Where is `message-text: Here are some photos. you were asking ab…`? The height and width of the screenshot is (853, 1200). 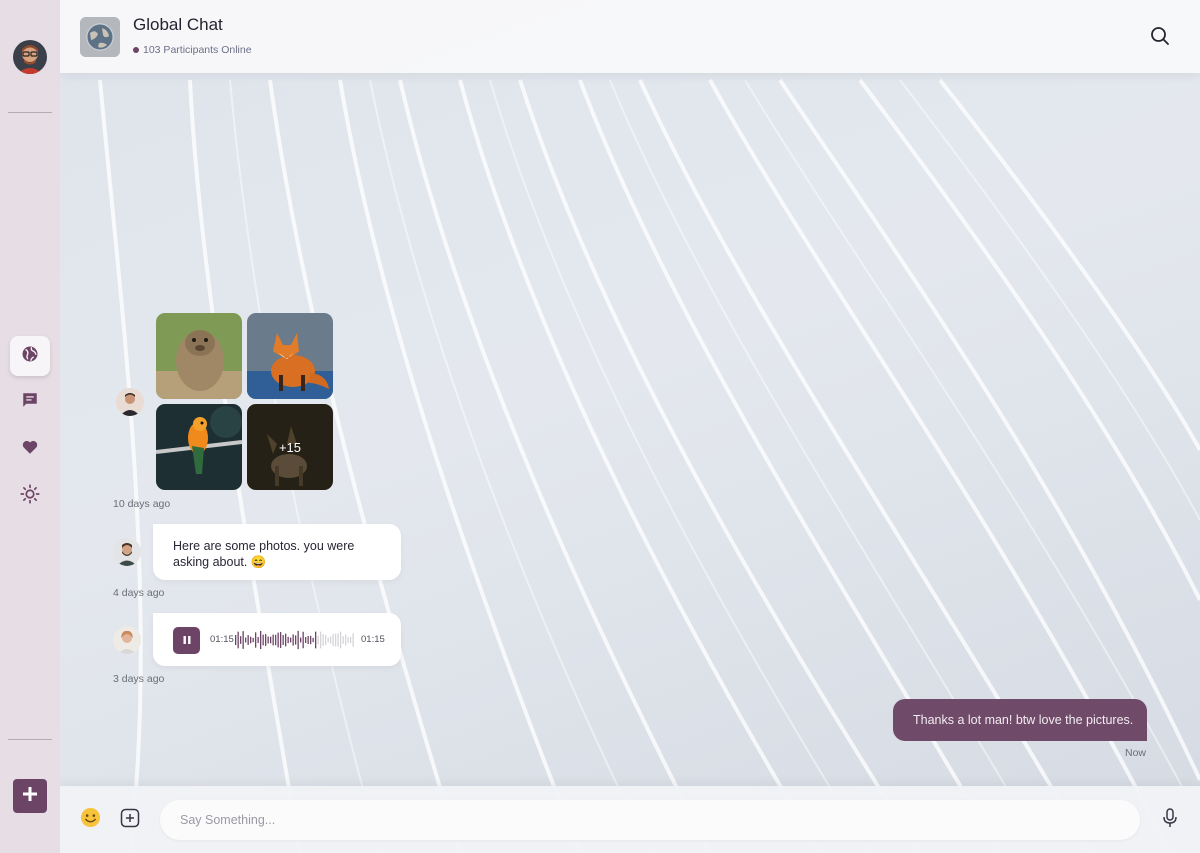 message-text: Here are some photos. you were asking ab… is located at coordinates (264, 554).